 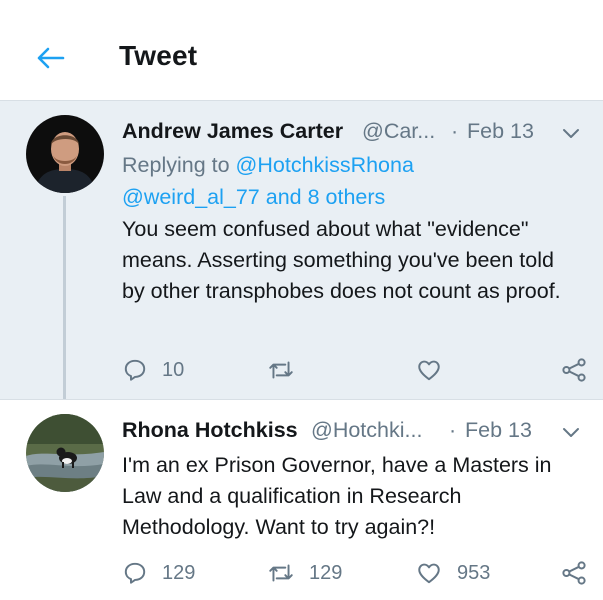 What do you see at coordinates (158, 573) in the screenshot?
I see `reply-button: 129` at bounding box center [158, 573].